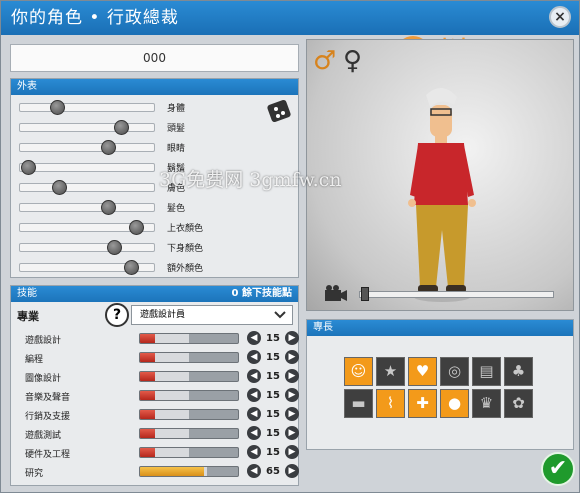 The height and width of the screenshot is (493, 580). What do you see at coordinates (250, 180) in the screenshot?
I see `watermark-text: 3G免费网 3gmfw.cn` at bounding box center [250, 180].